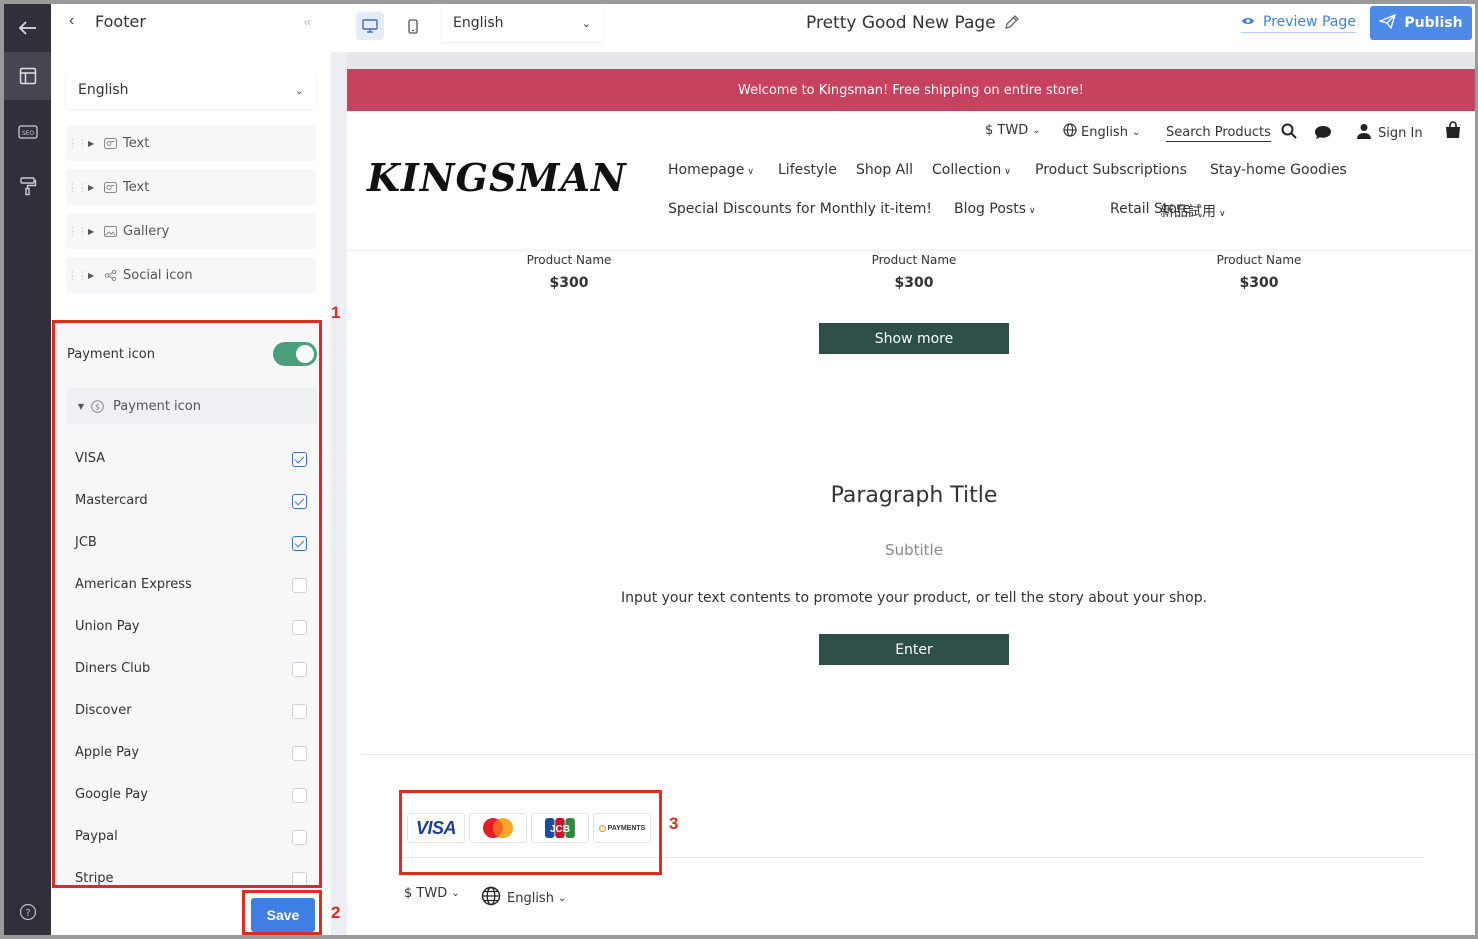 The width and height of the screenshot is (1478, 939). I want to click on payments-icon: PAYMENTS, so click(622, 828).